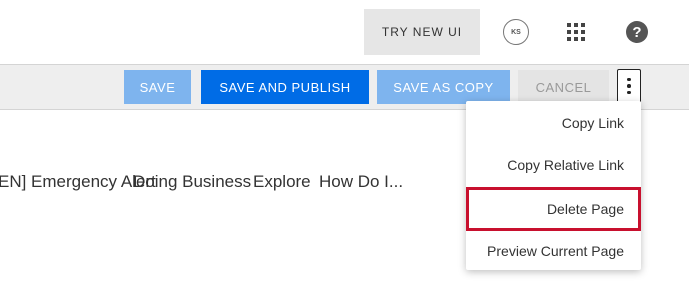 The height and width of the screenshot is (290, 689). What do you see at coordinates (629, 79) in the screenshot?
I see `vertical-dots-icon` at bounding box center [629, 79].